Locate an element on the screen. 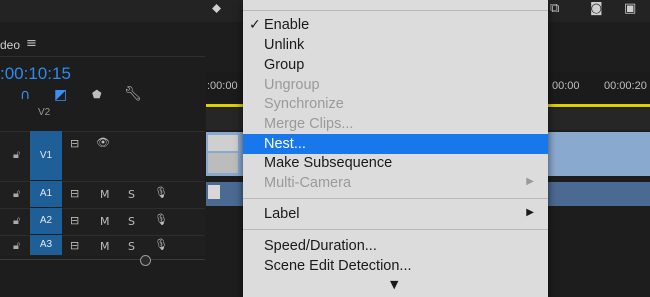  track-badge-v1: V1 is located at coordinates (46, 155).